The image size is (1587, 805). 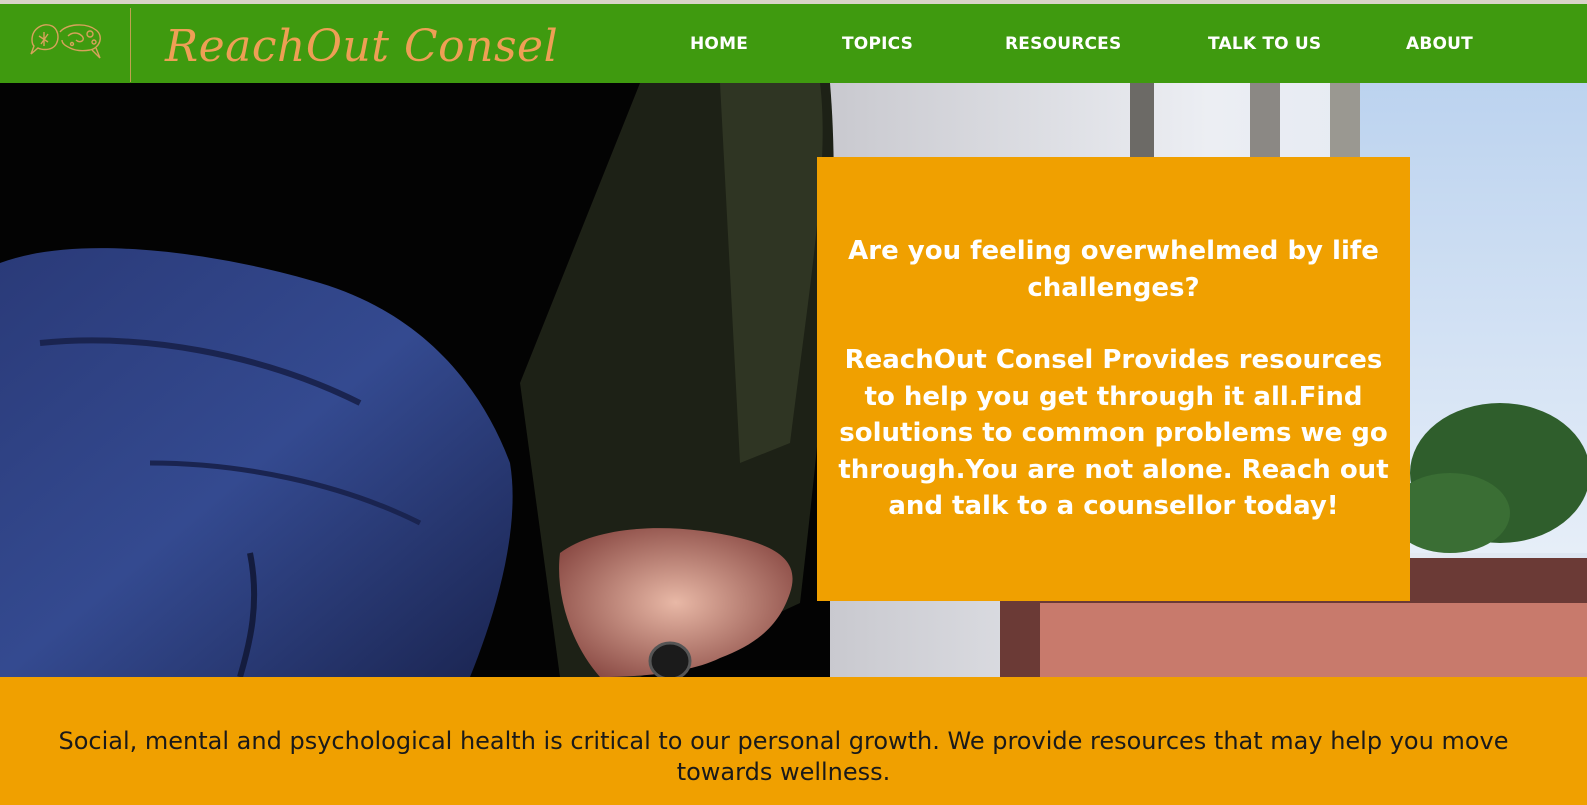 I want to click on brand-name: ReachOut Consel, so click(x=361, y=47).